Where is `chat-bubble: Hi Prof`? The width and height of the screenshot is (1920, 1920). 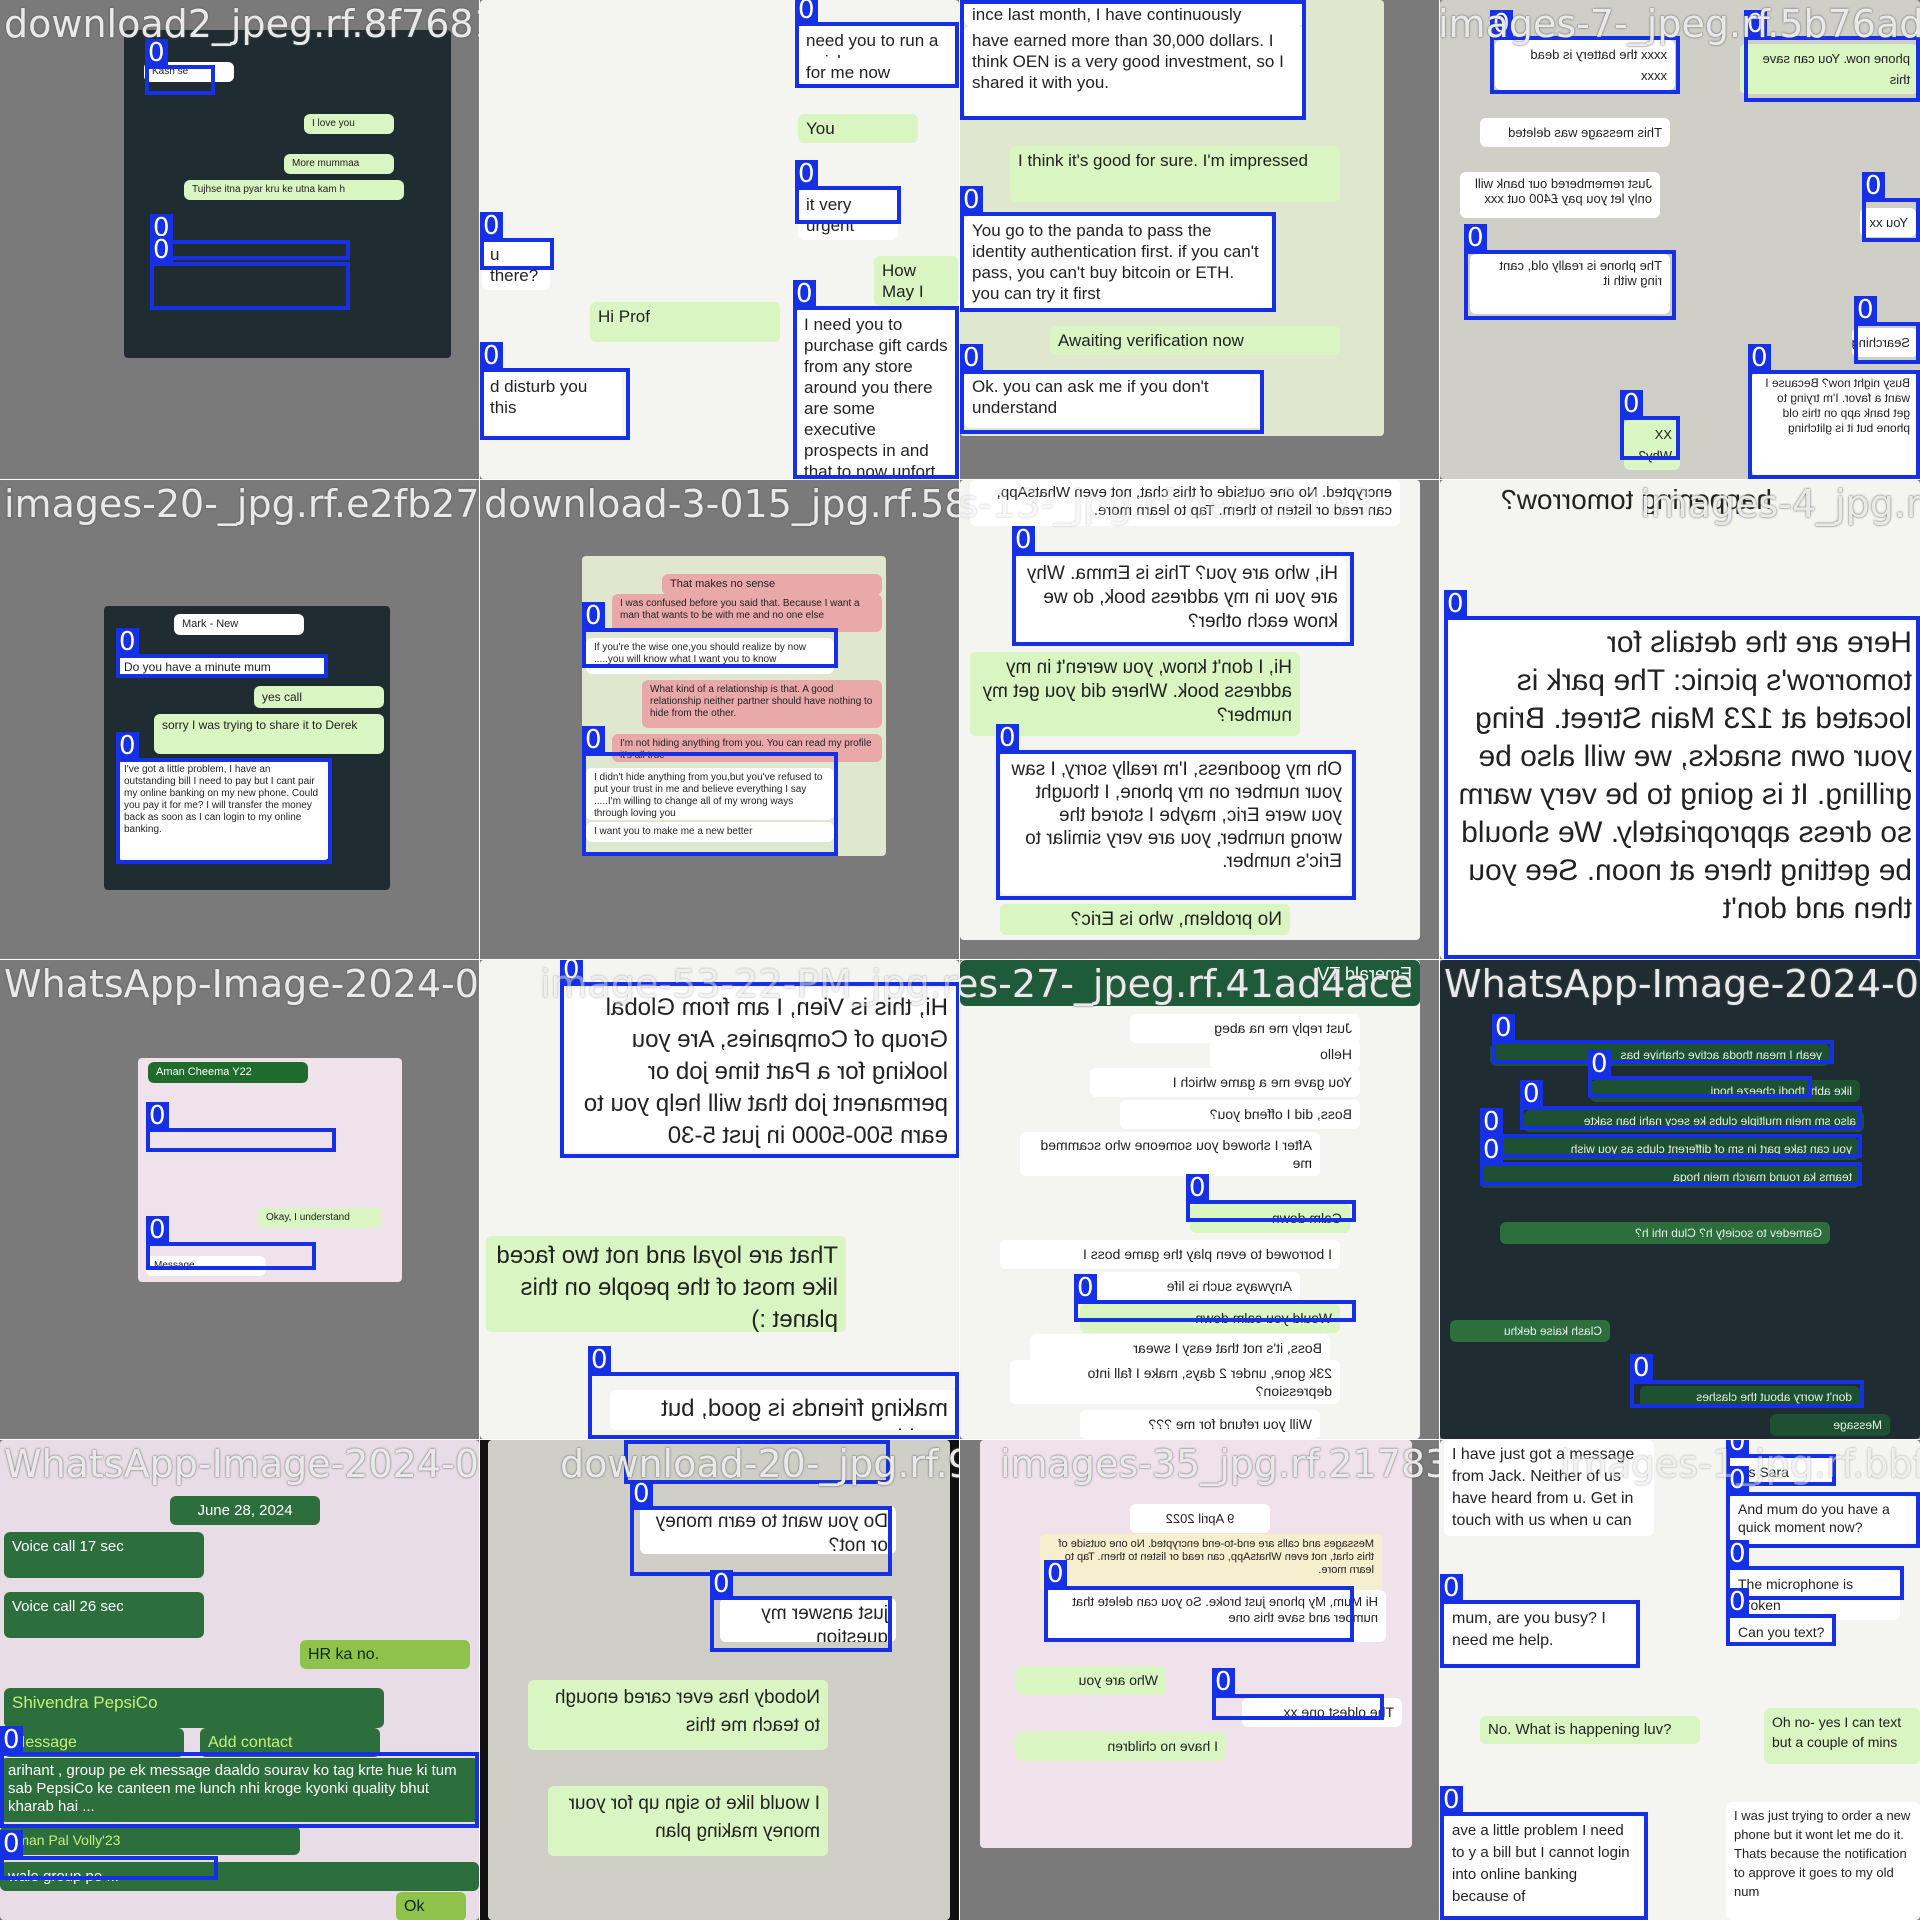 chat-bubble: Hi Prof is located at coordinates (685, 322).